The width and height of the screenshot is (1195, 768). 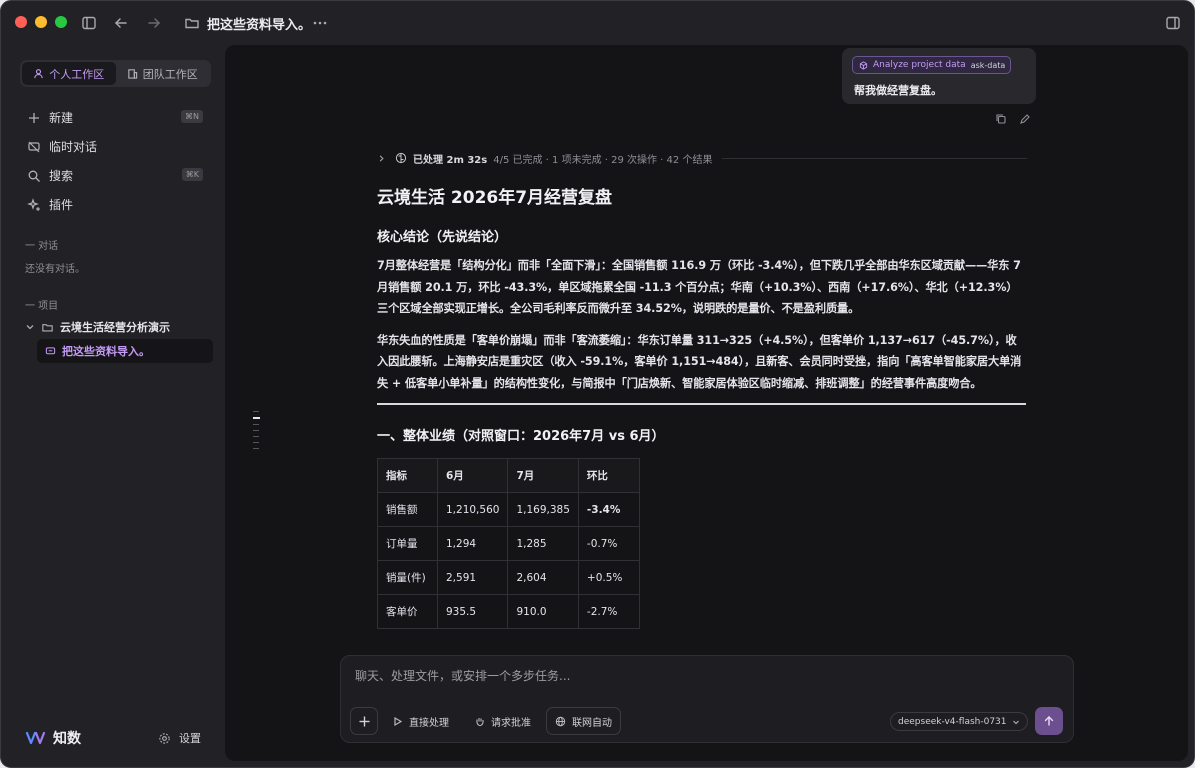 I want to click on chat-bubble-icon, so click(x=50, y=350).